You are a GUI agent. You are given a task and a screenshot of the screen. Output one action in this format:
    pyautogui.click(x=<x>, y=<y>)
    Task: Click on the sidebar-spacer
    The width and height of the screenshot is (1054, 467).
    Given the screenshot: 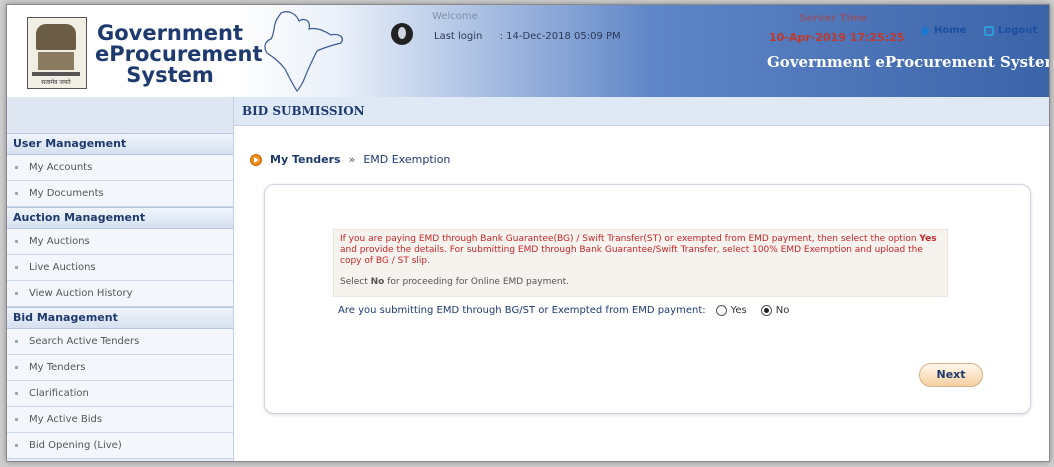 What is the action you would take?
    pyautogui.click(x=120, y=115)
    